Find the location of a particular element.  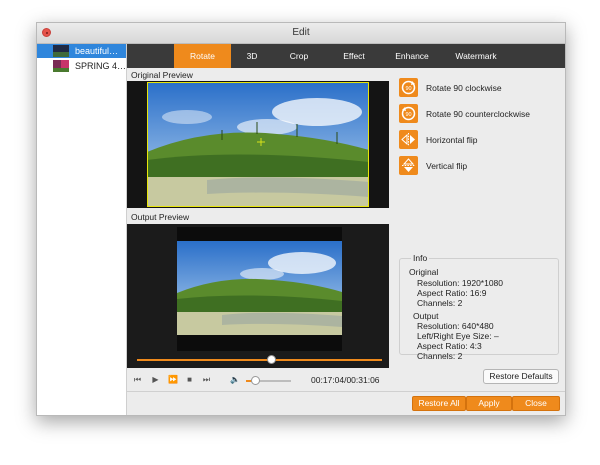

output-video-frame is located at coordinates (259, 289).